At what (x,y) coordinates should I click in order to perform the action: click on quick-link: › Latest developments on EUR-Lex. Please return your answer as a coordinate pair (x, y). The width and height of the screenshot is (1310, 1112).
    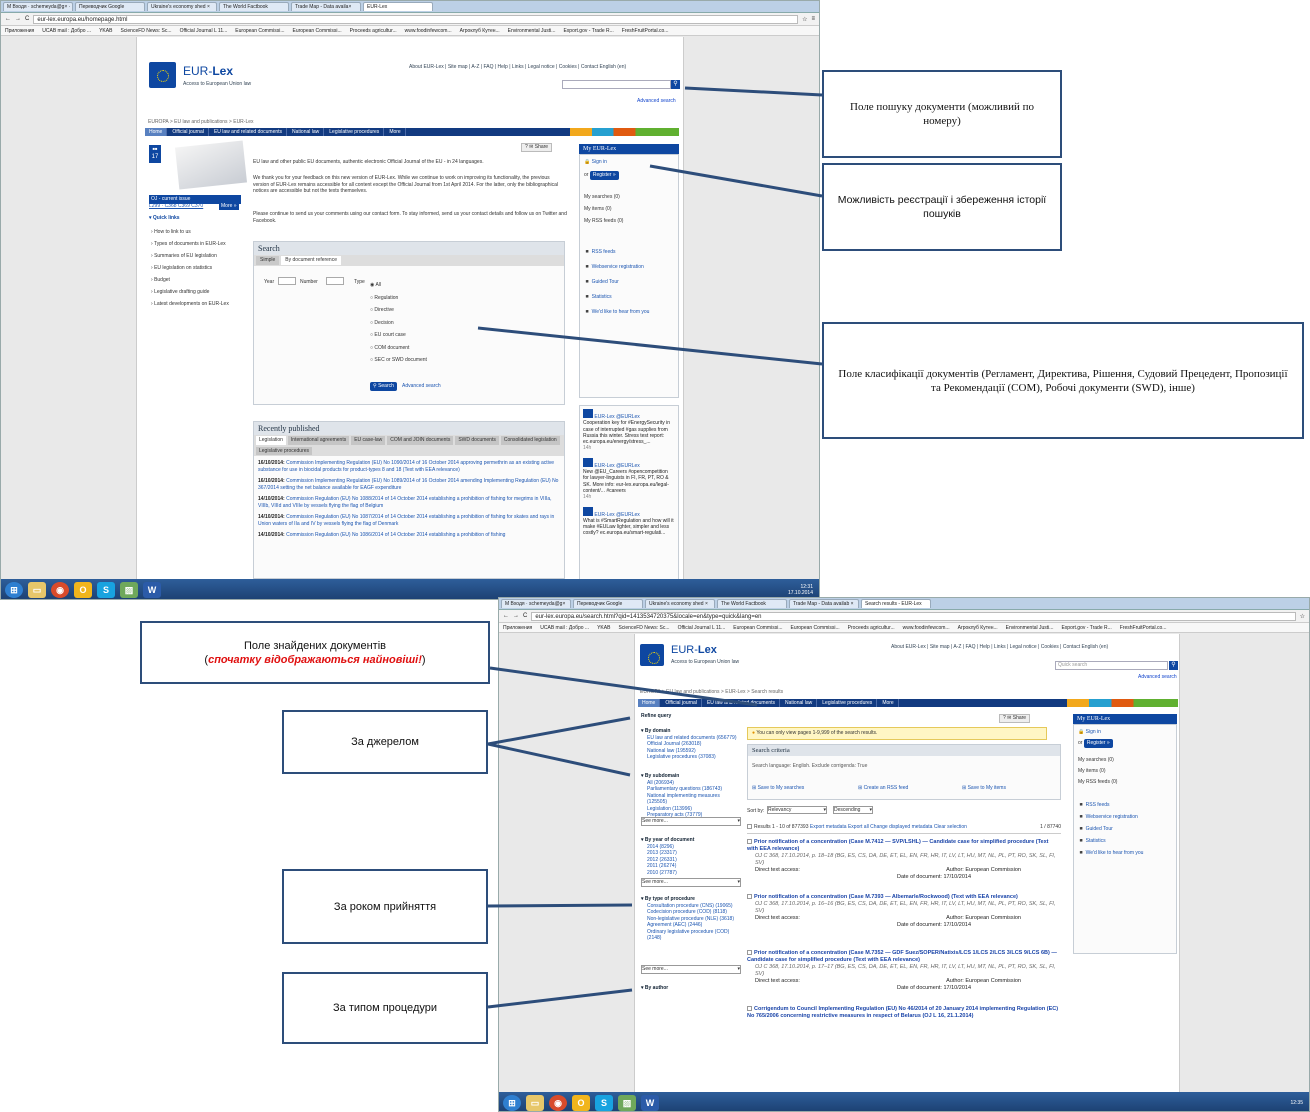
    Looking at the image, I should click on (201, 304).